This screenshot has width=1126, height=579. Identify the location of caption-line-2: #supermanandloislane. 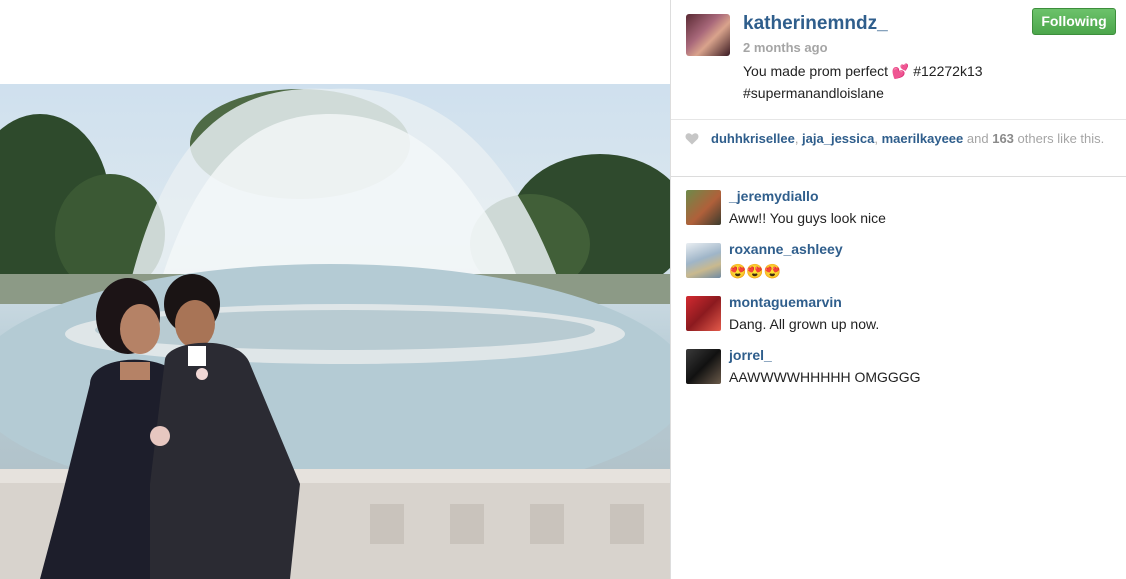
(813, 93).